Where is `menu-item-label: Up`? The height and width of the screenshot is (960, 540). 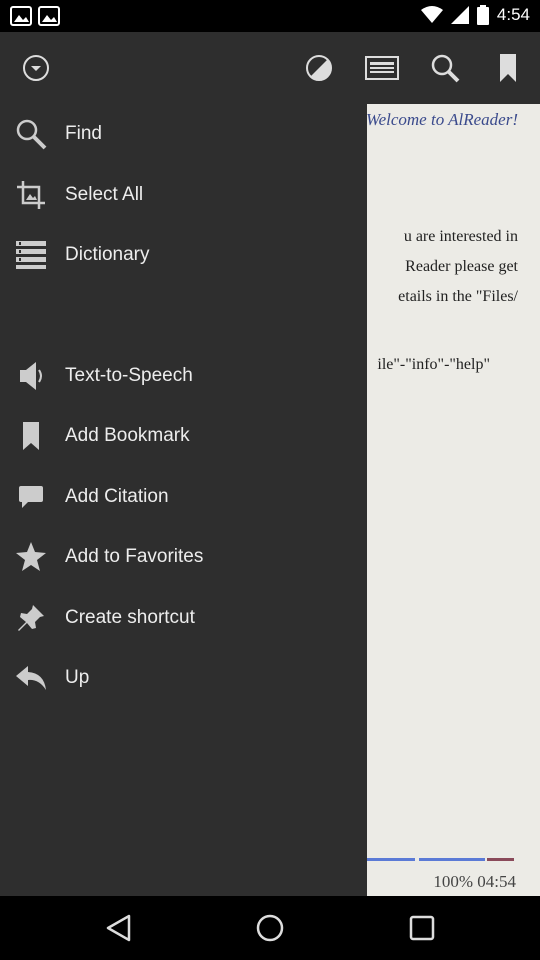 menu-item-label: Up is located at coordinates (77, 677).